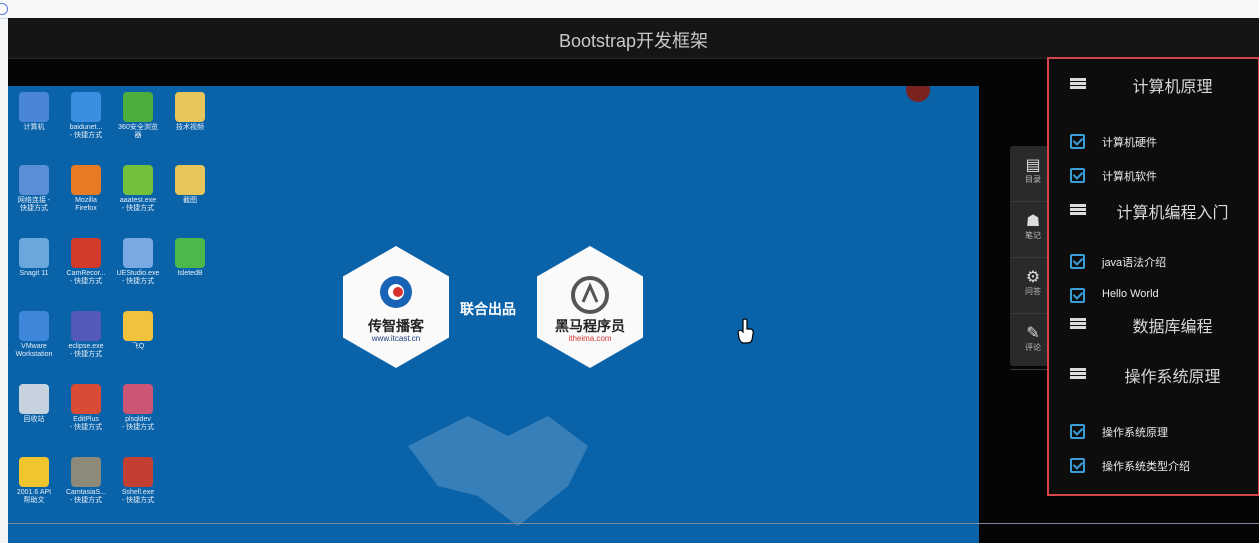 This screenshot has height=543, width=1259. I want to click on menu-section-title: 计算机编程入门, so click(1172, 213).